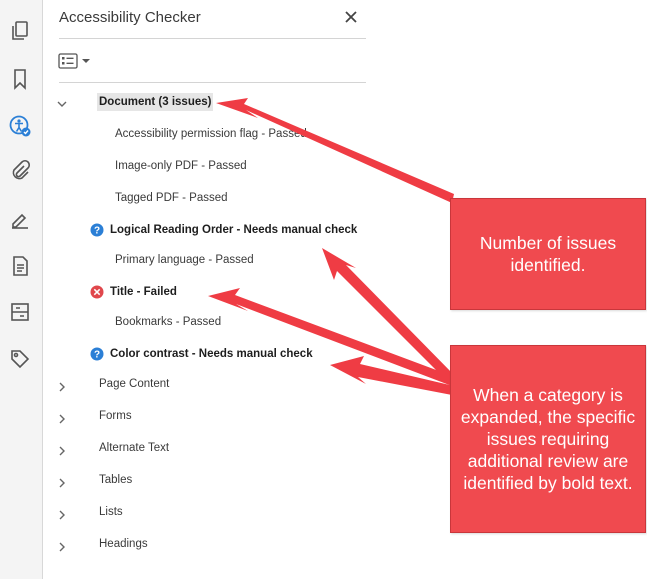  What do you see at coordinates (20, 359) in the screenshot?
I see `tag-icon` at bounding box center [20, 359].